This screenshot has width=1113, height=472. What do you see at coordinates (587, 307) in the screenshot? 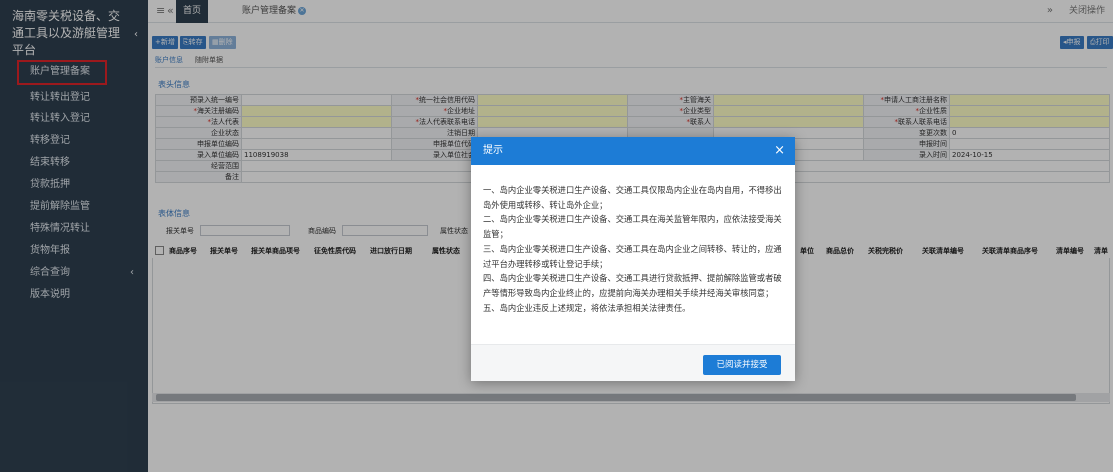
I see `notice-paragraph: 五、岛内企业违反上述规定，将依法承担相关法律责任。` at bounding box center [587, 307].